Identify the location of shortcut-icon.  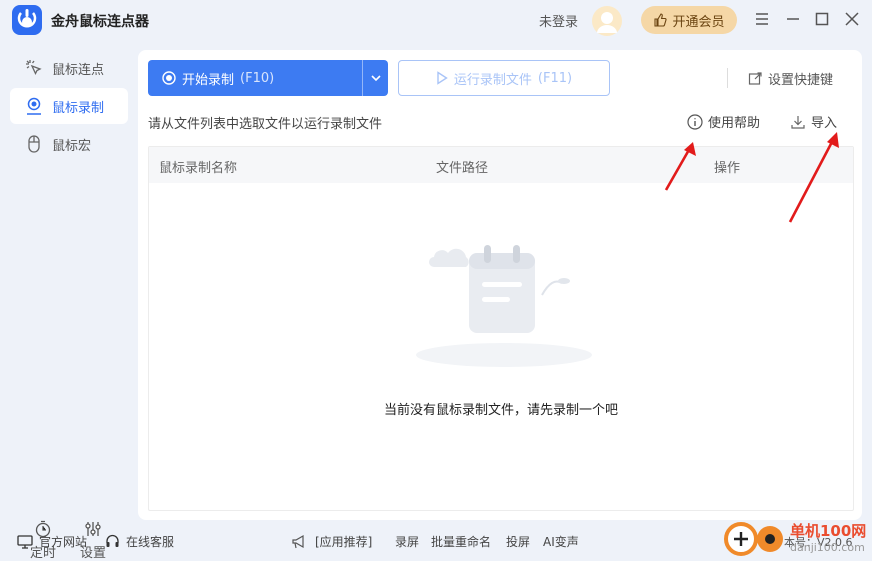
(755, 78).